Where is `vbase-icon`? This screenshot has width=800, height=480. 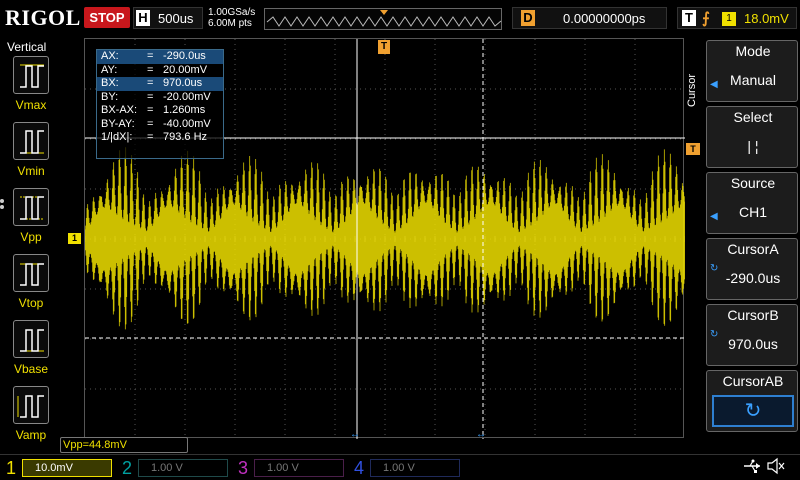
vbase-icon is located at coordinates (32, 340).